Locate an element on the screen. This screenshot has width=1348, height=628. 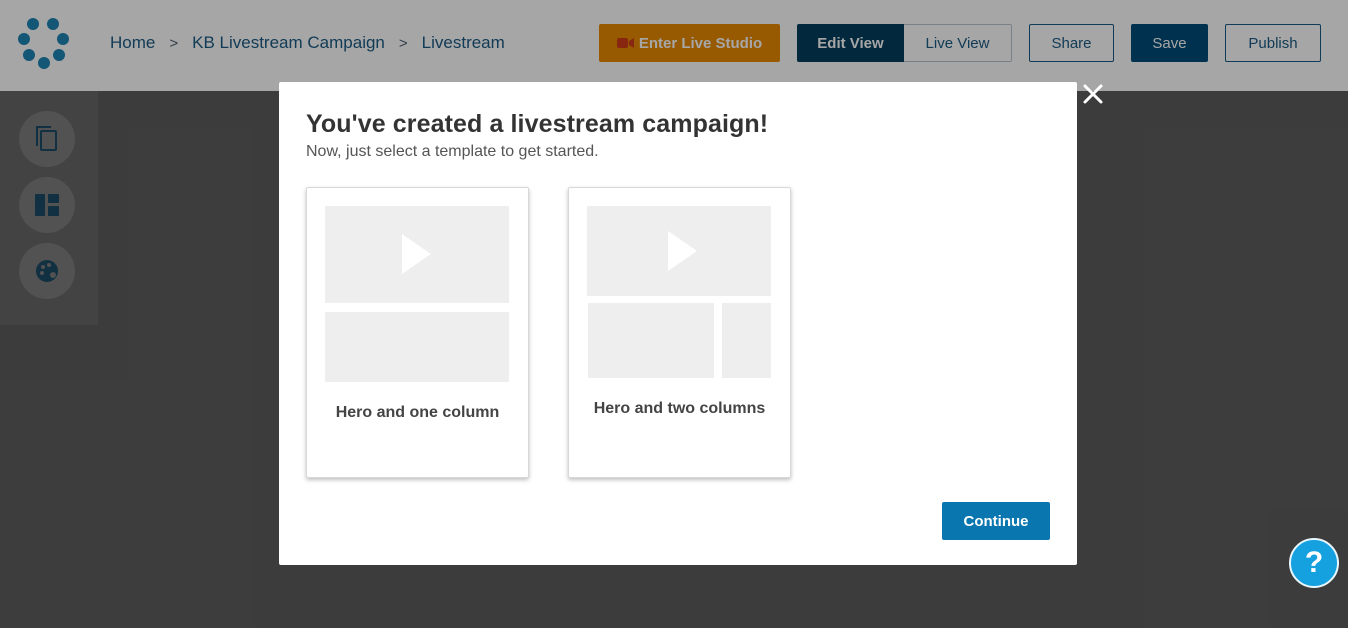
column-placeholder-narrow is located at coordinates (746, 340).